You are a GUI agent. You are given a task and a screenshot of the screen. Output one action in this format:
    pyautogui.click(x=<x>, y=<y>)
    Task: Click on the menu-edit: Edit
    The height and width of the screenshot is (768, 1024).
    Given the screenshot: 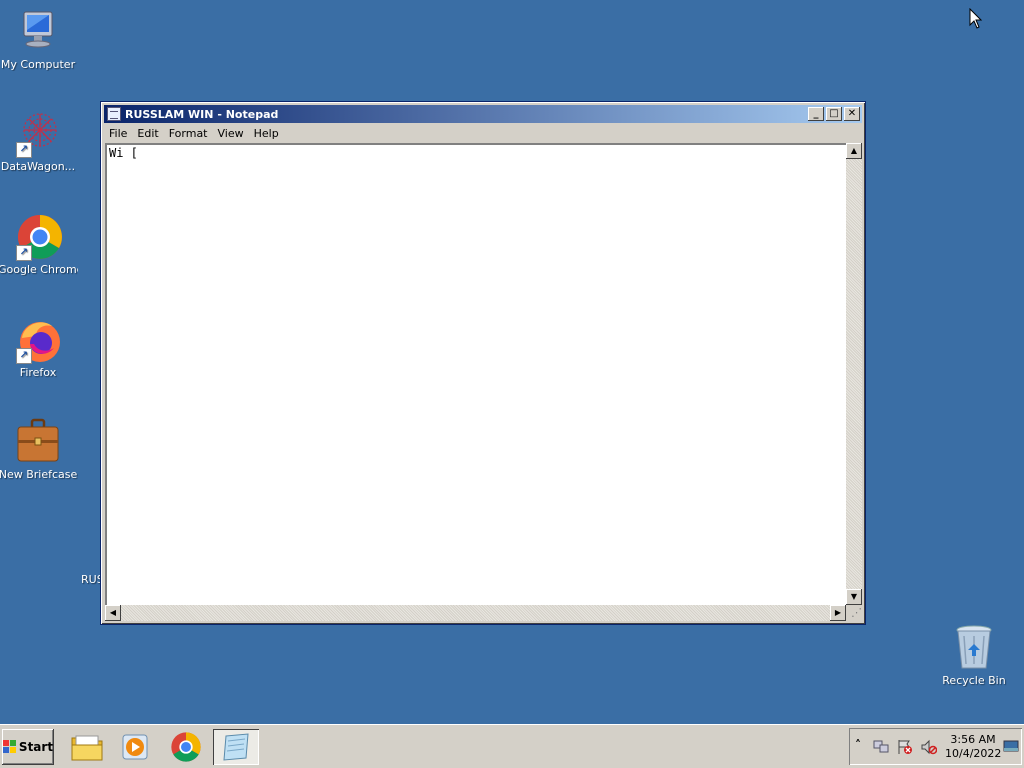 What is the action you would take?
    pyautogui.click(x=147, y=133)
    